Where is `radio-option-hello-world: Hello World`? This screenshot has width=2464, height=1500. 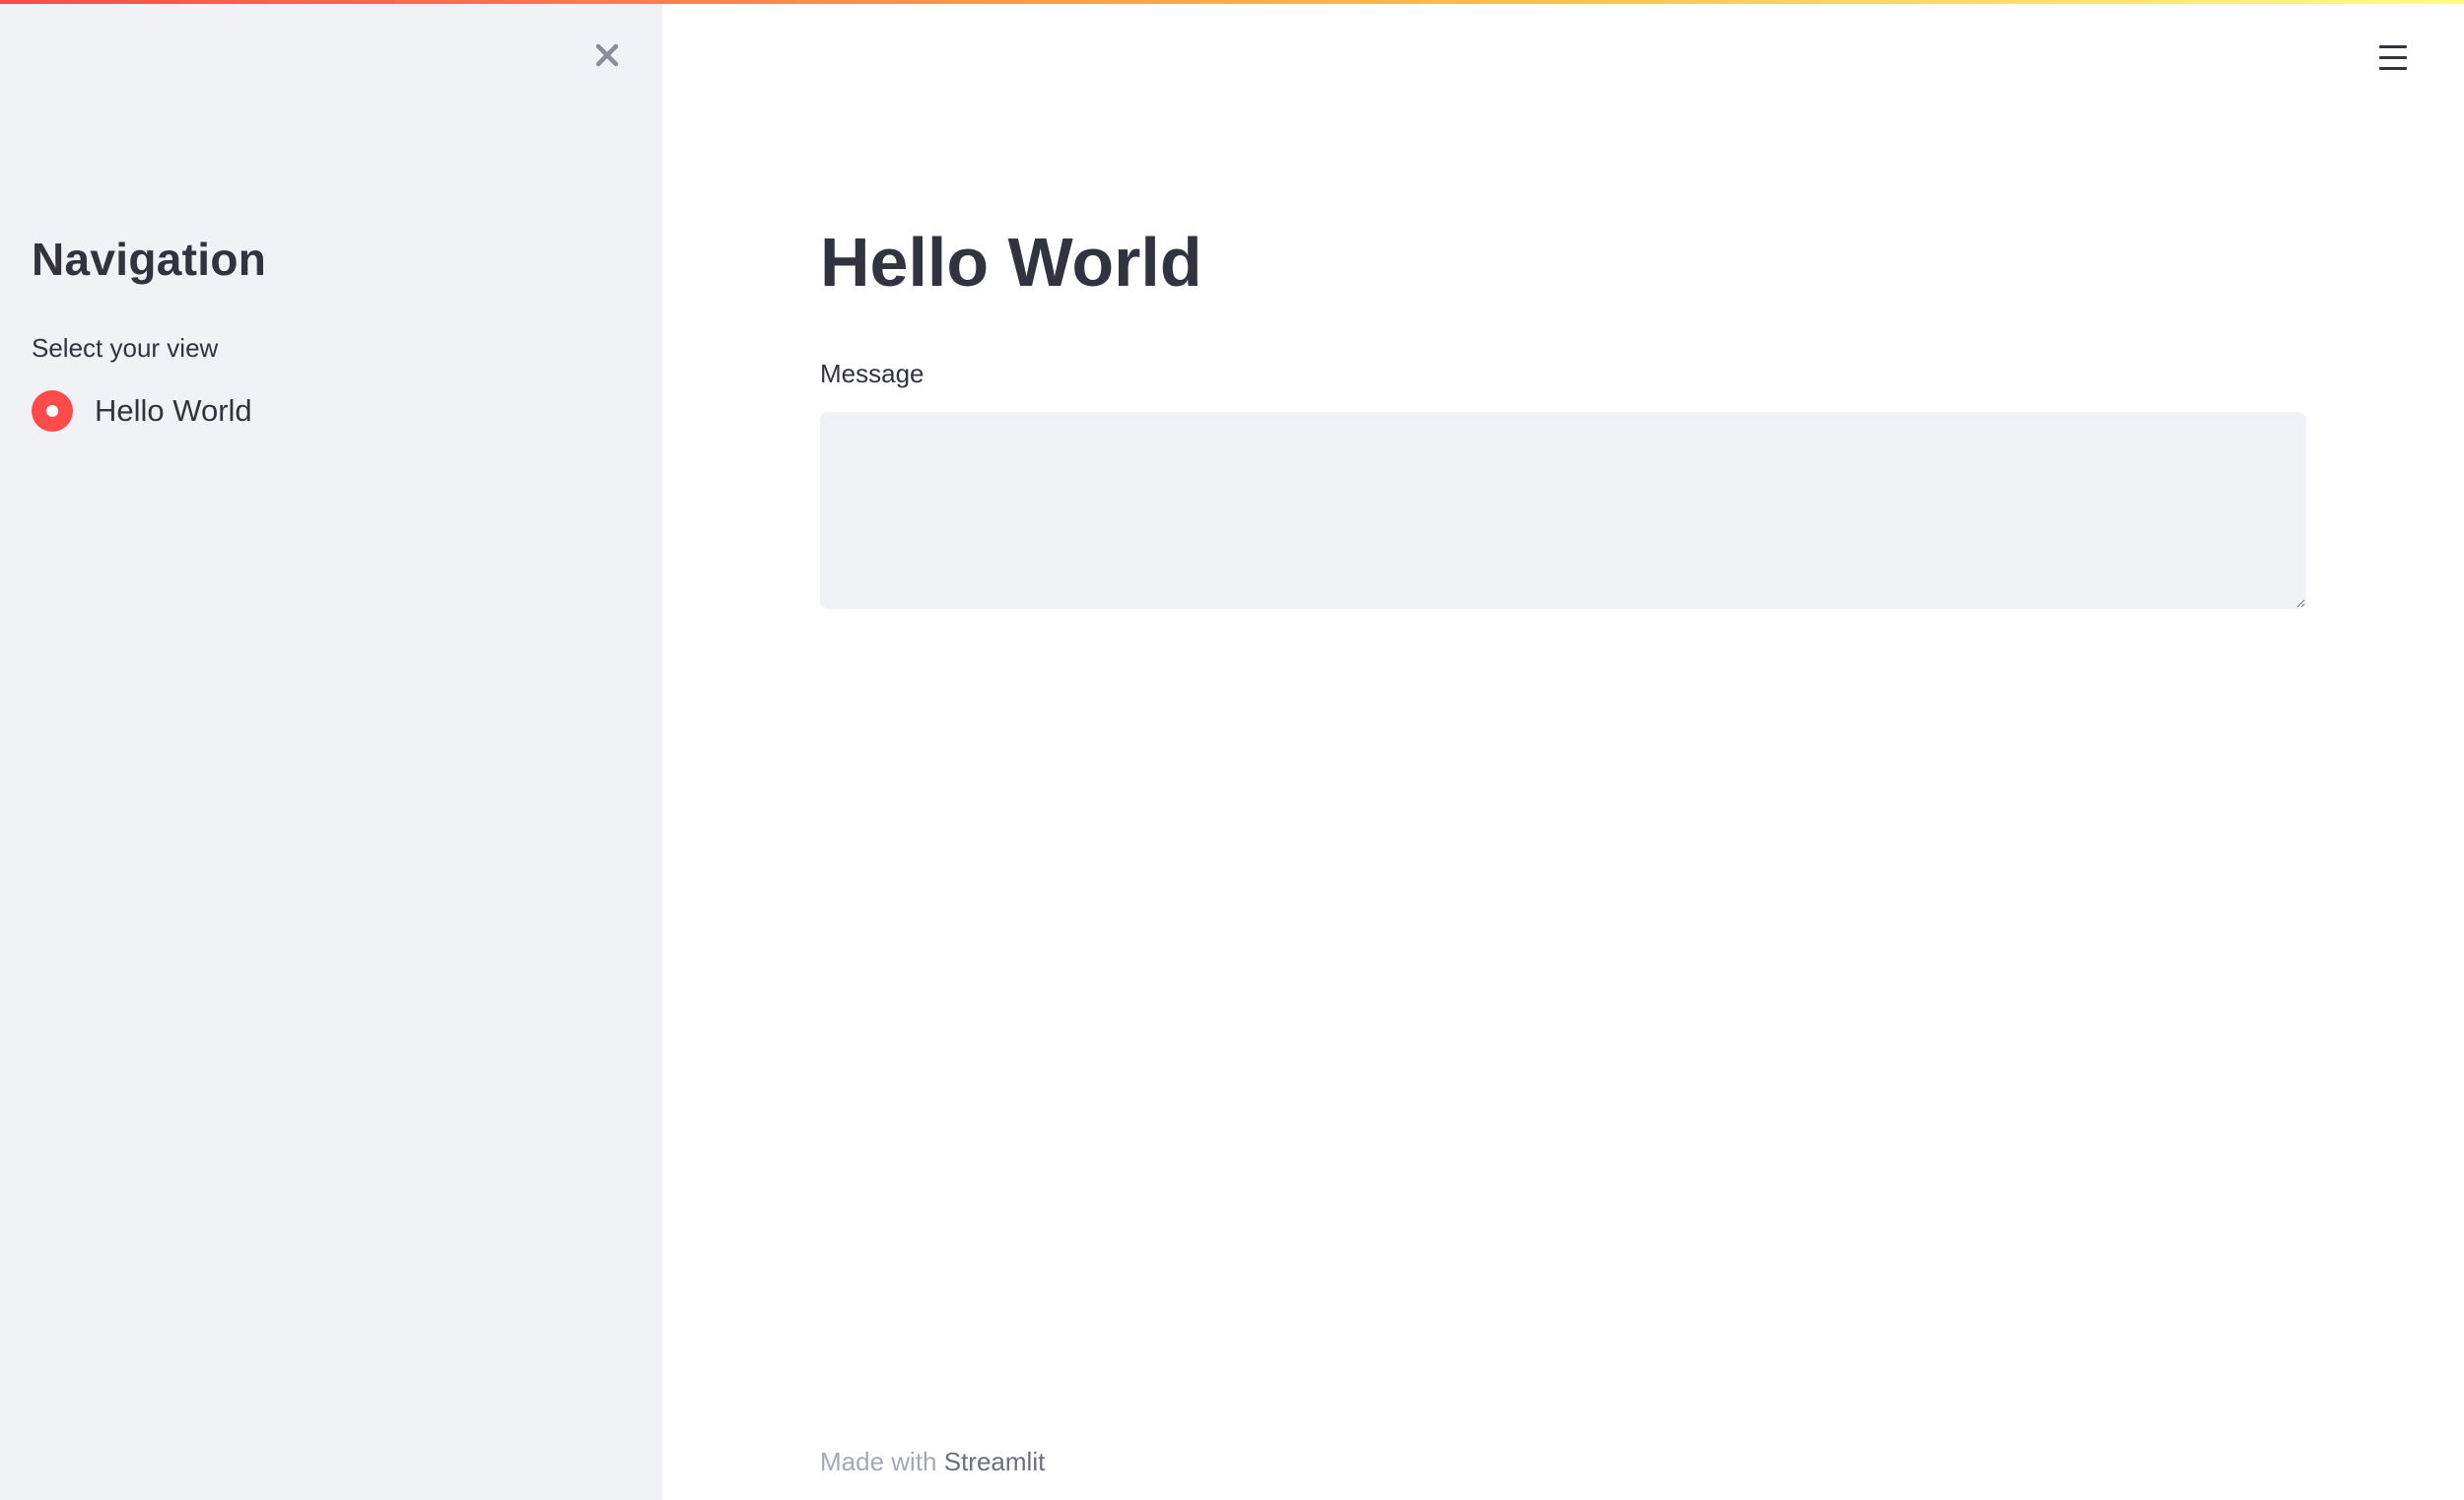 radio-option-hello-world: Hello World is located at coordinates (142, 411).